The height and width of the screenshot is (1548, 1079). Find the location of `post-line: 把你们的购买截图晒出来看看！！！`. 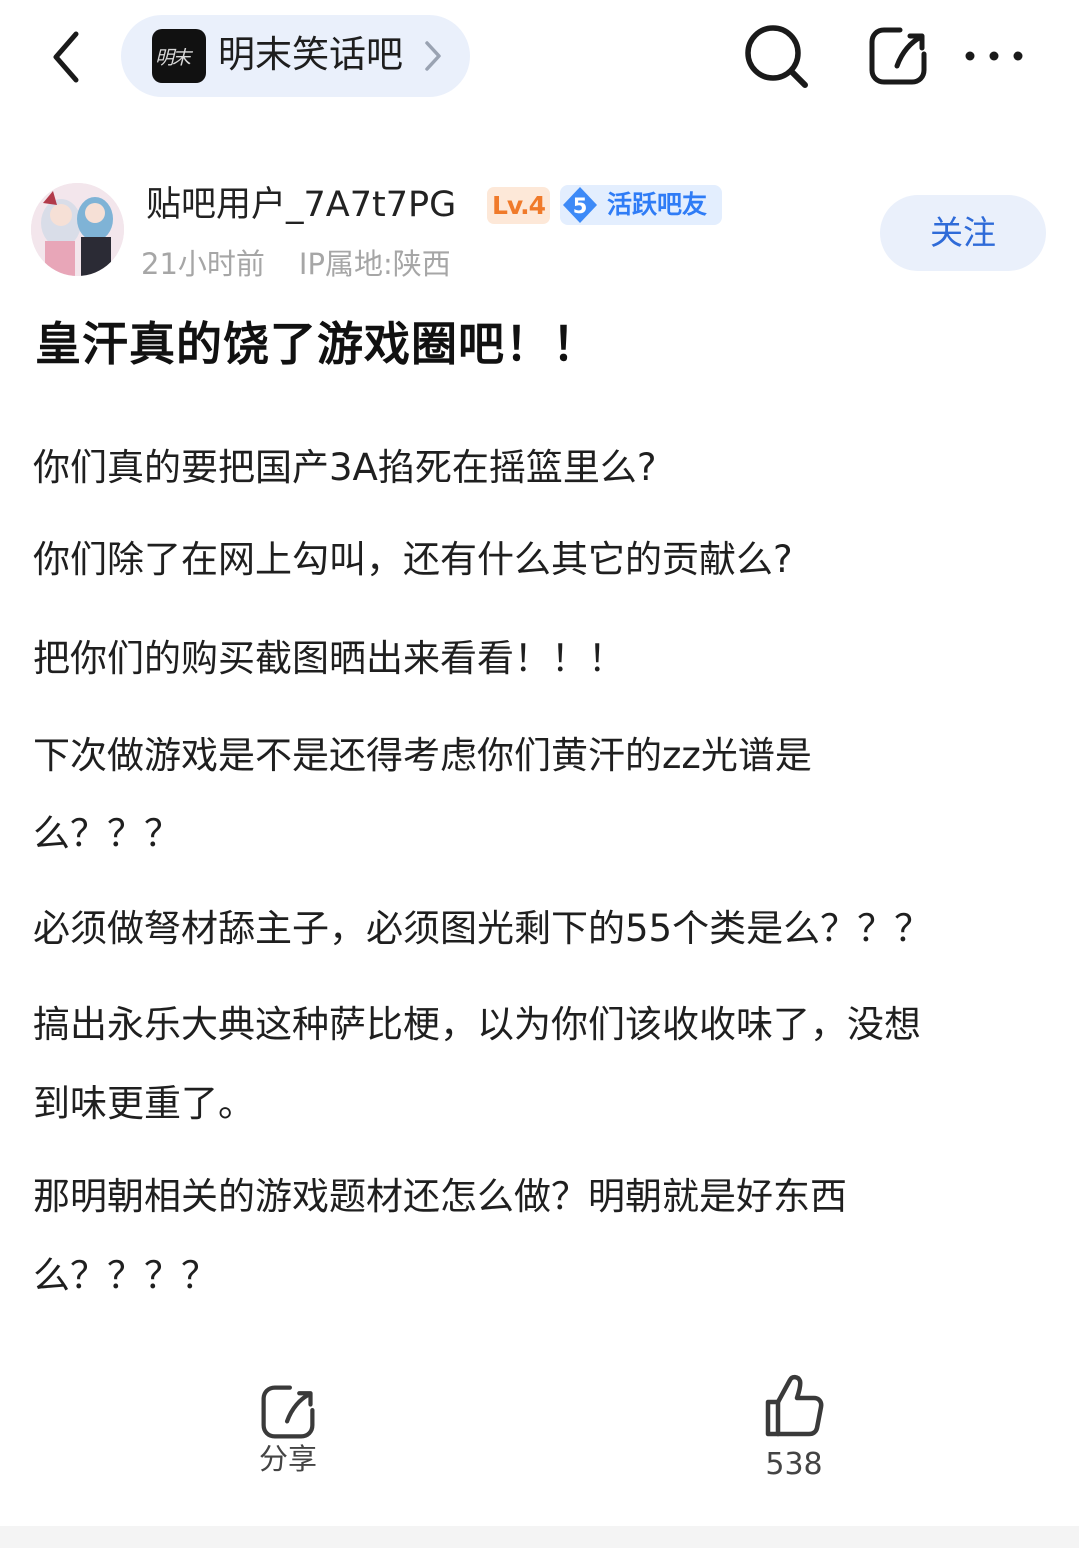

post-line: 把你们的购买截图晒出来看看！！！ is located at coordinates (329, 658).